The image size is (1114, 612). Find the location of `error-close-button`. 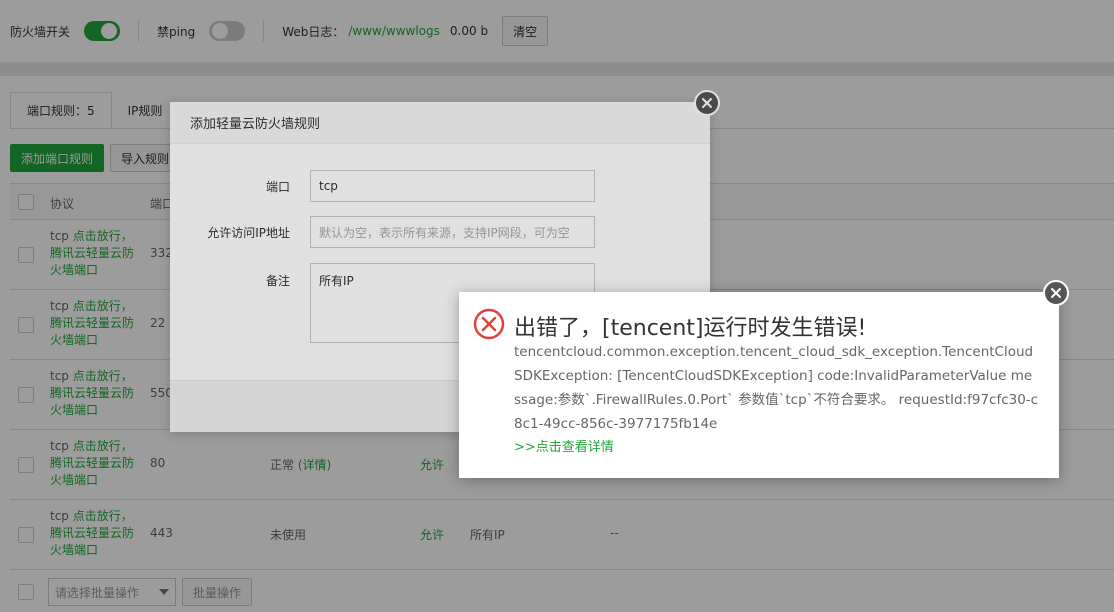

error-close-button is located at coordinates (1056, 293).